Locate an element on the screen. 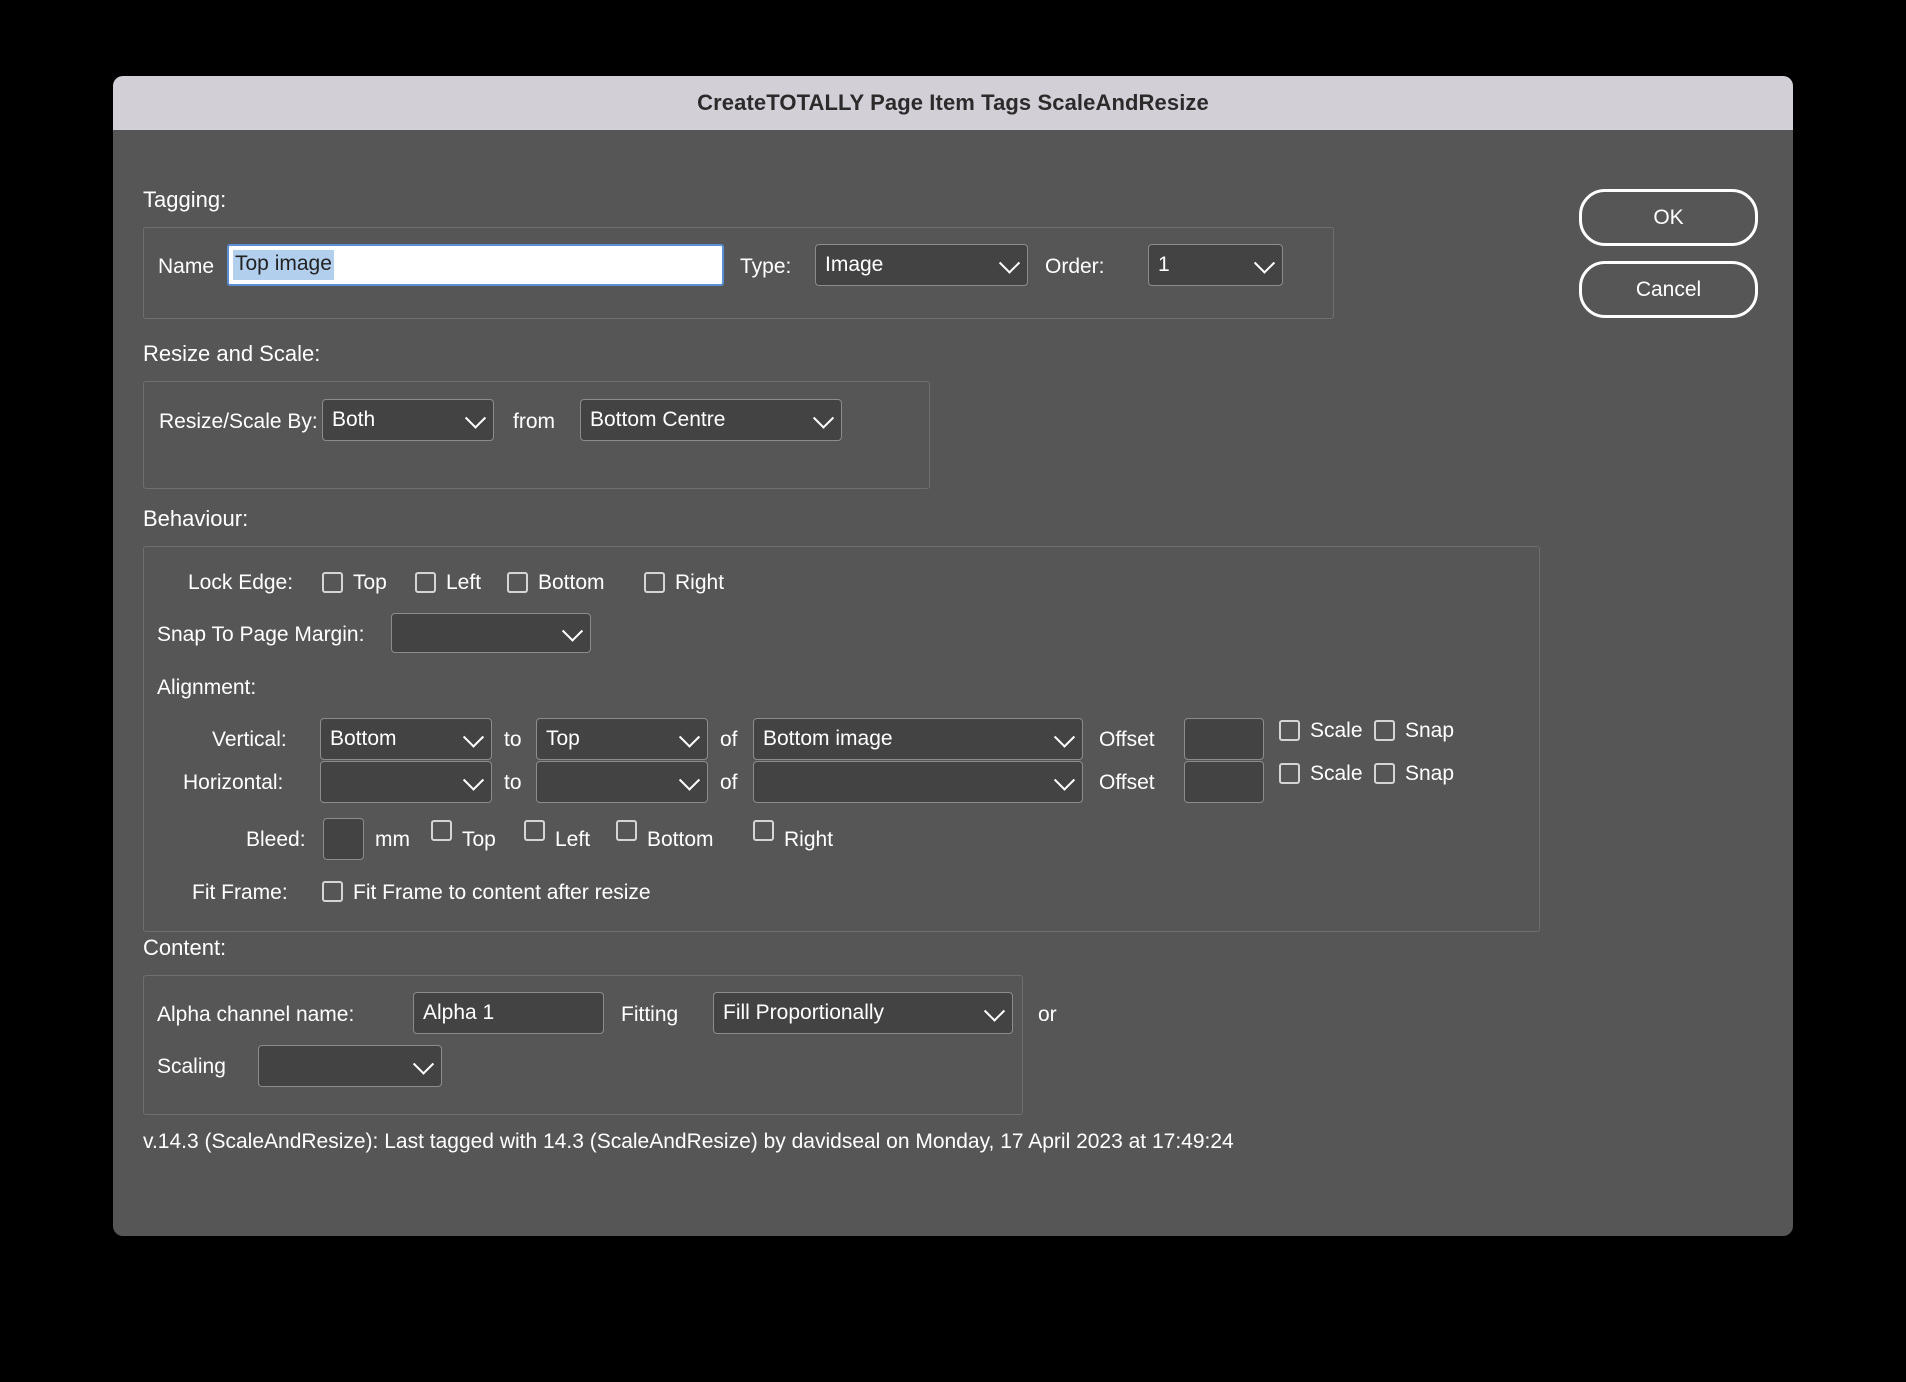 Image resolution: width=1906 pixels, height=1382 pixels. alignment-vertical-to-select: Top is located at coordinates (622, 739).